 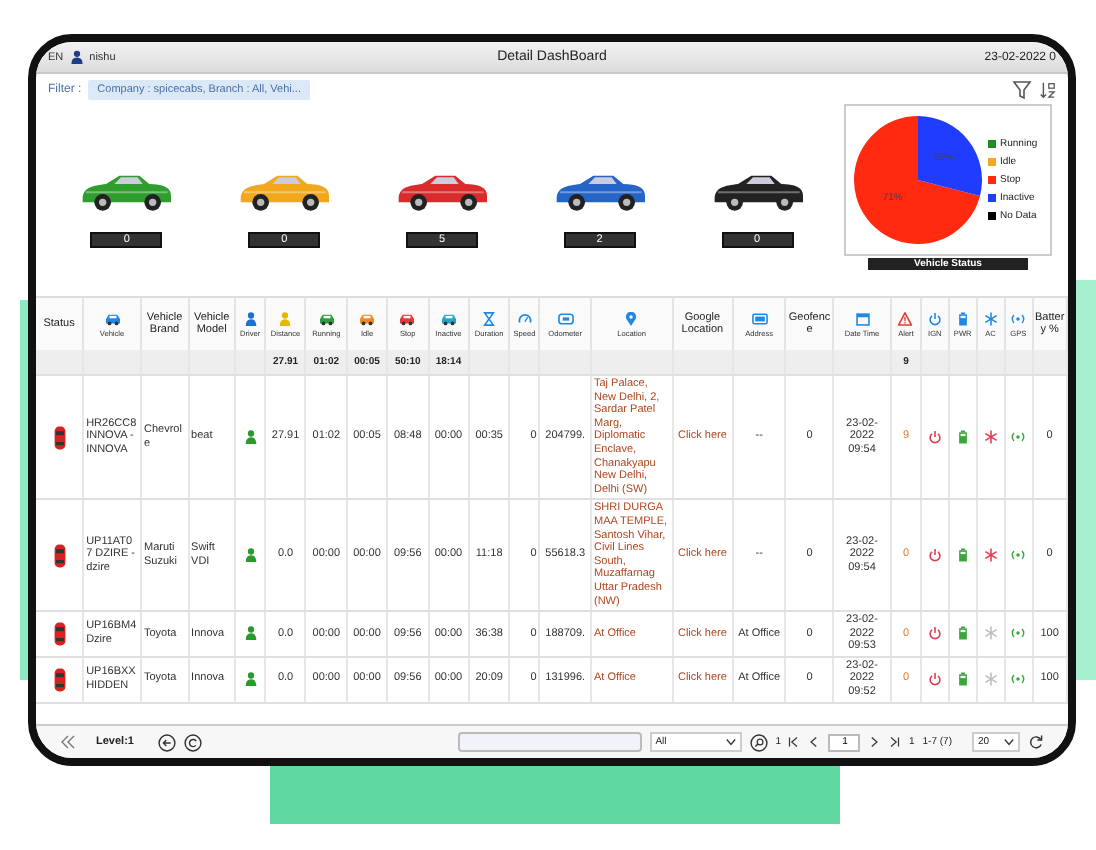 I want to click on warning-icon, so click(x=905, y=318).